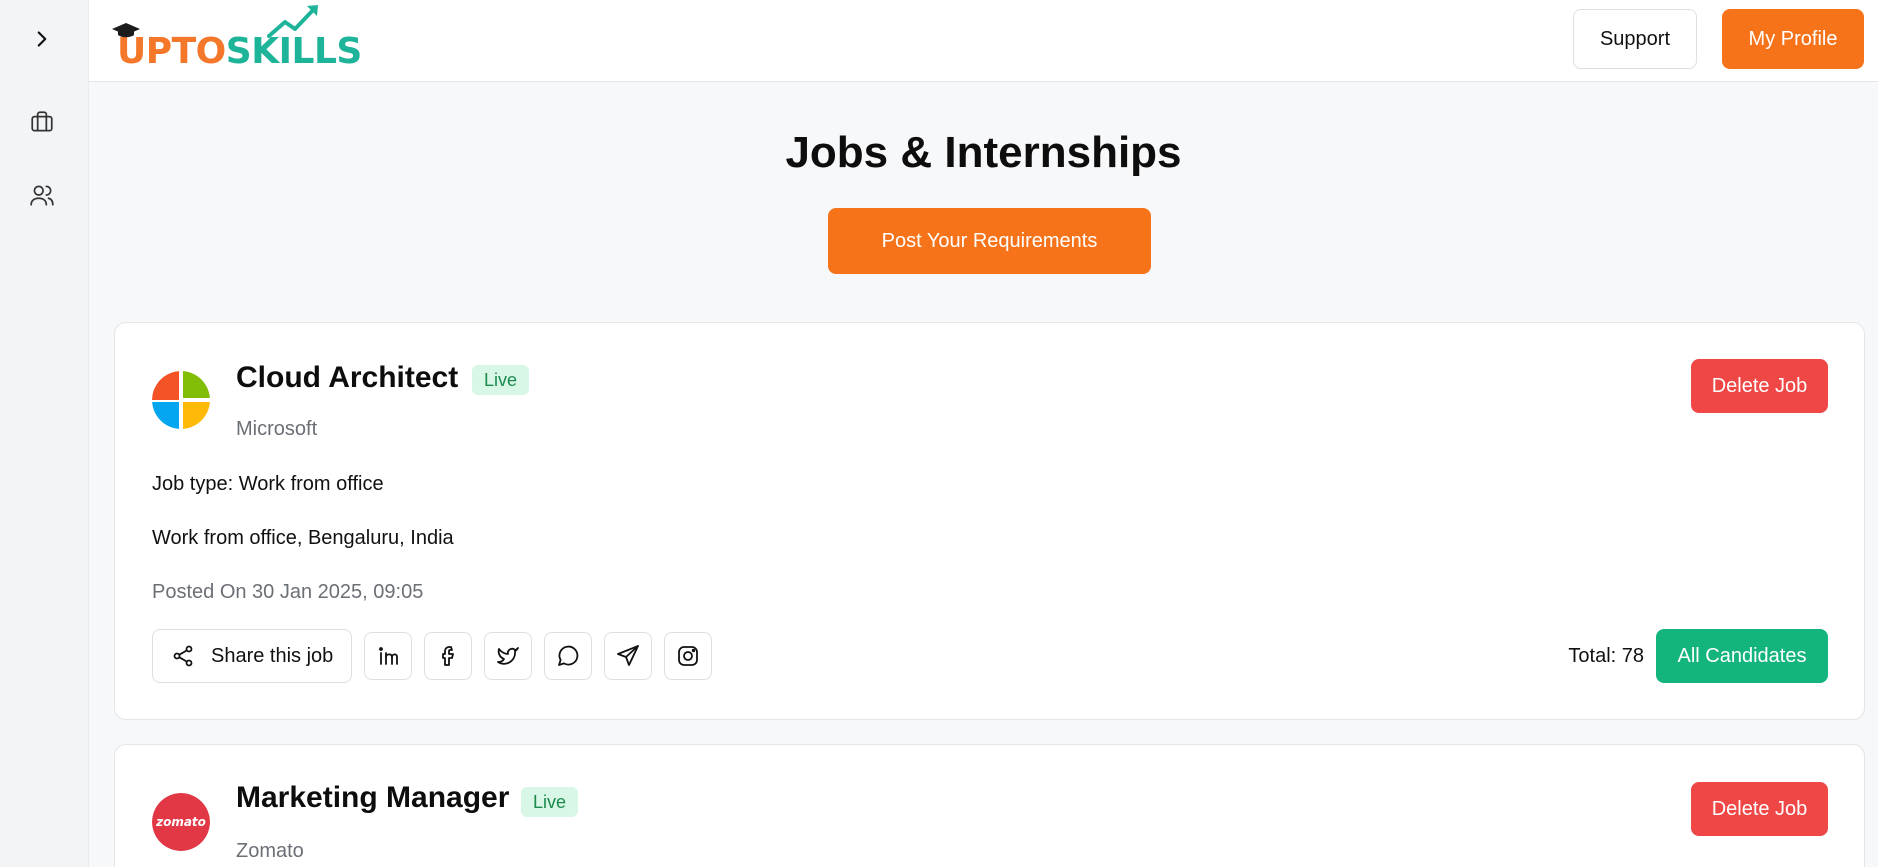 This screenshot has height=867, width=1878. I want to click on share-facebook-button, so click(448, 656).